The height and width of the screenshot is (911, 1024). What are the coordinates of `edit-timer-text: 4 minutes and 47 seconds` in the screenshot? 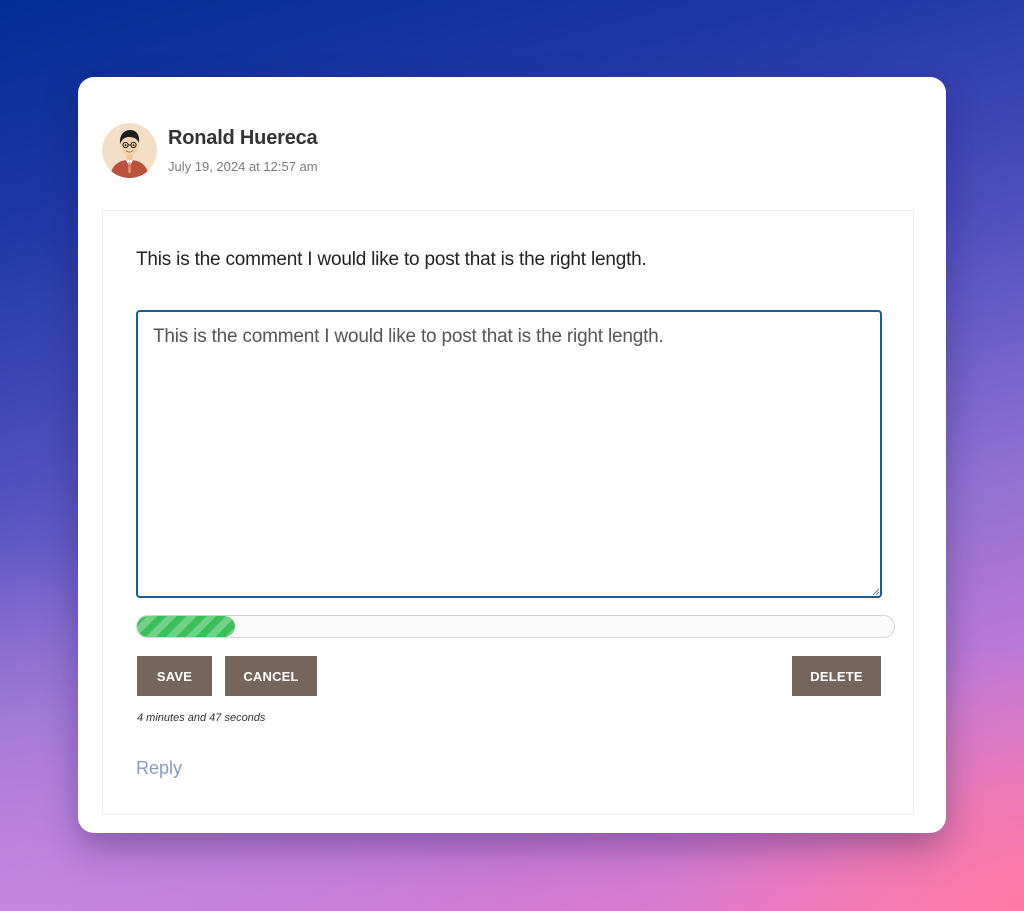 It's located at (201, 718).